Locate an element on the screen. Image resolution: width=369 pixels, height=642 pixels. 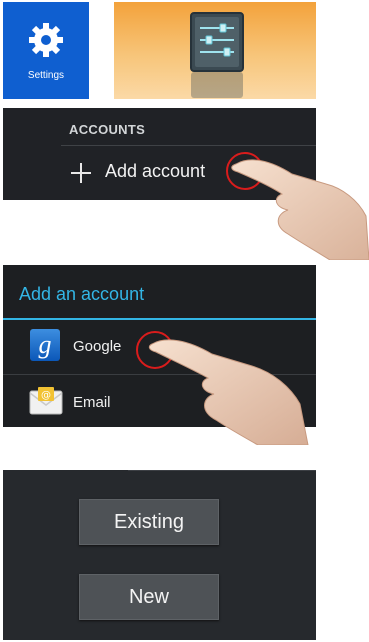
settings-tile-label: Settings is located at coordinates (46, 75).